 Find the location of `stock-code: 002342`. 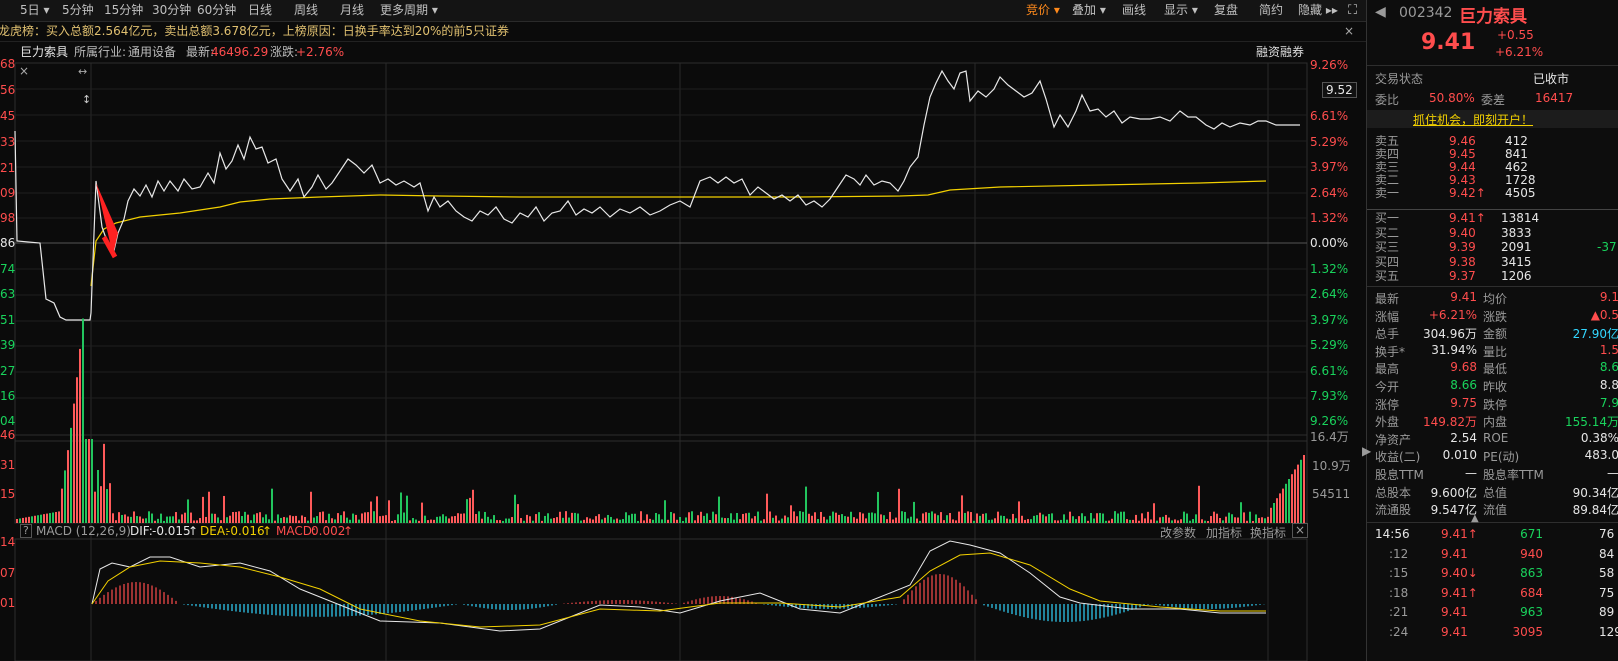

stock-code: 002342 is located at coordinates (1426, 13).